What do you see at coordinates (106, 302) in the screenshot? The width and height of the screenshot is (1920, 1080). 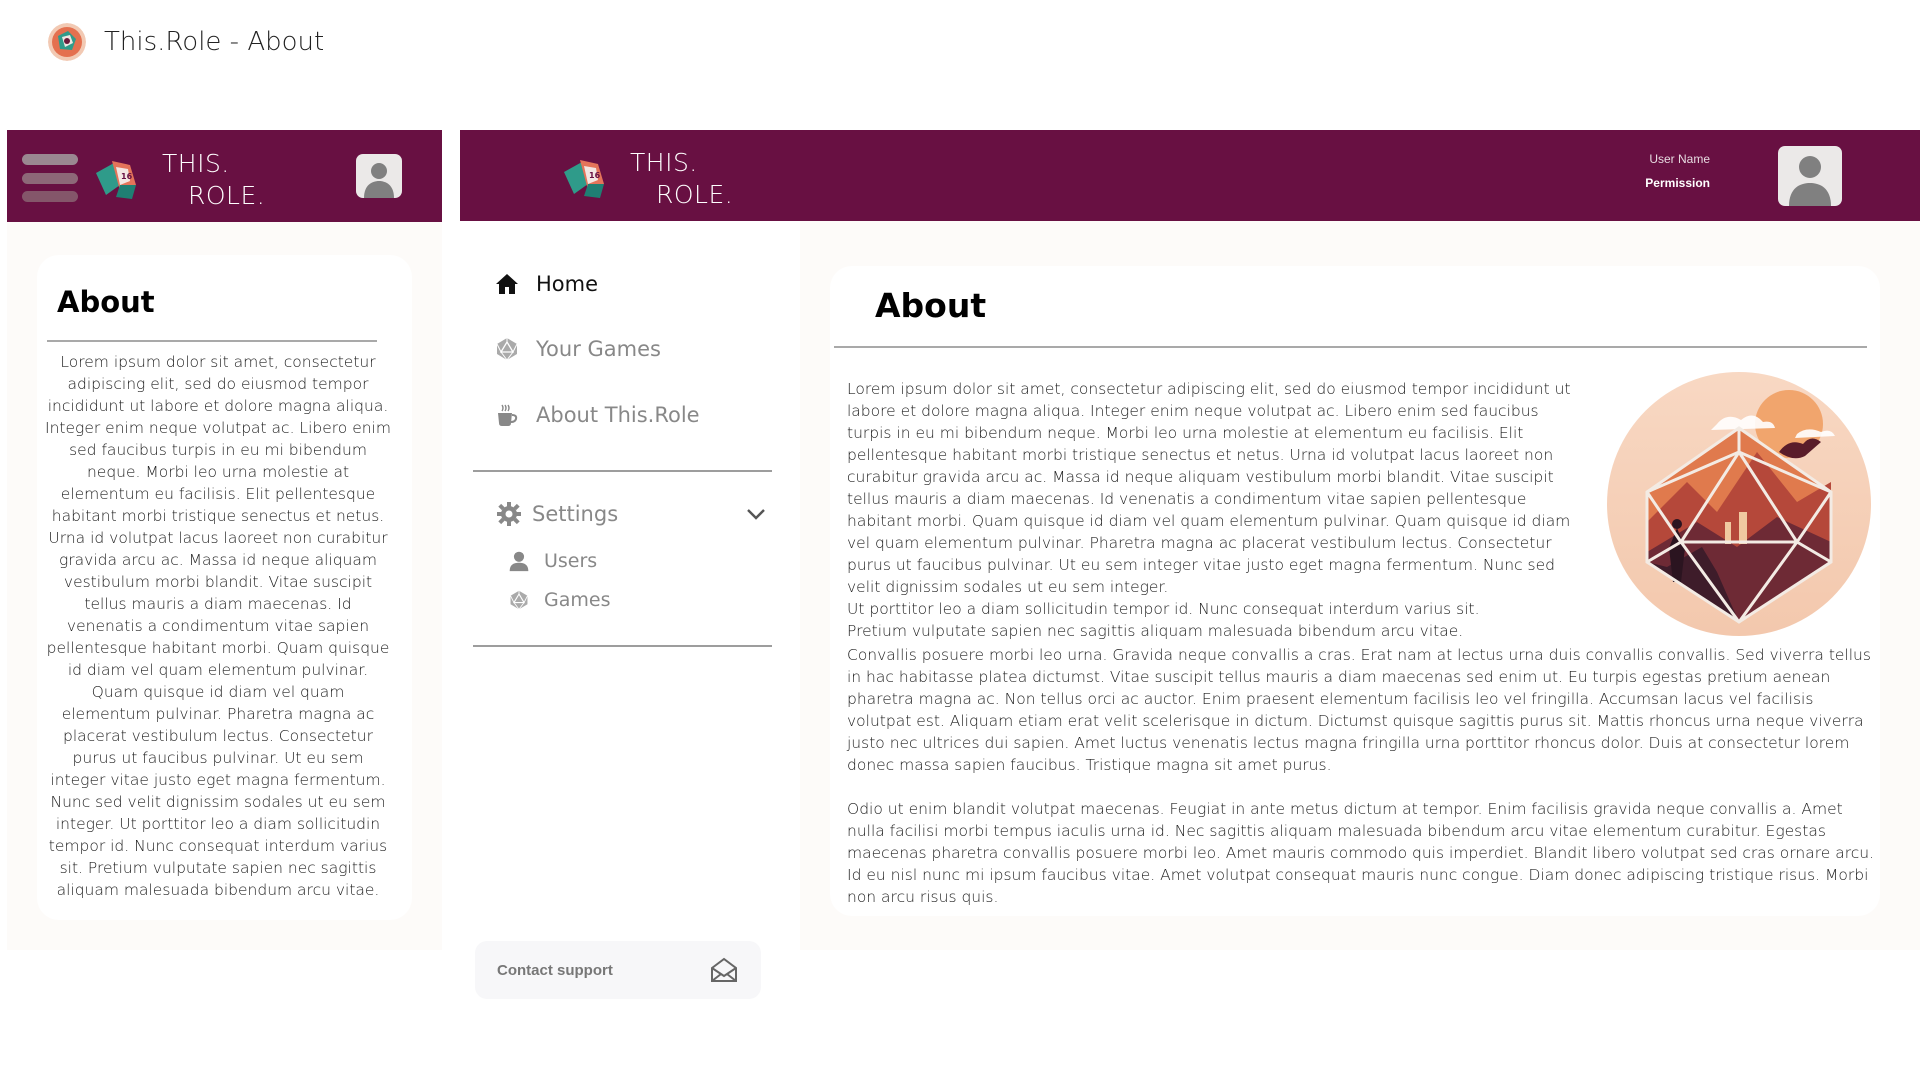 I see `mobile-about-heading: About` at bounding box center [106, 302].